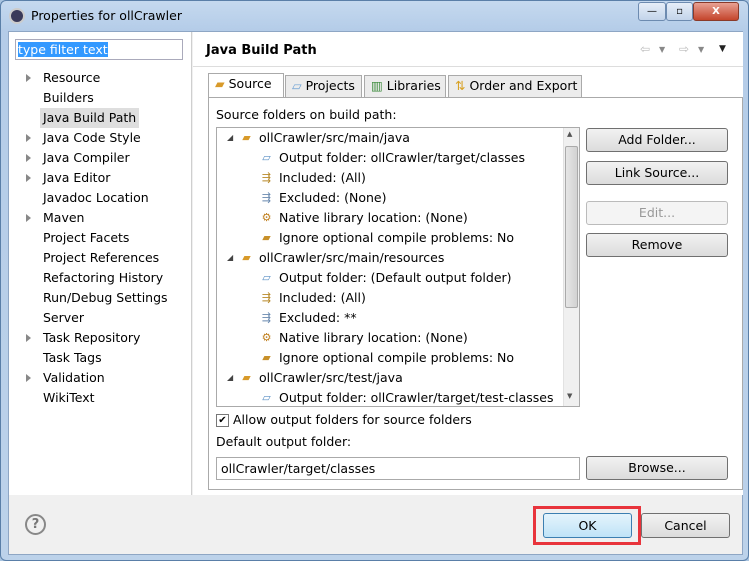 The image size is (749, 561). I want to click on filter-input: type filter text, so click(99, 49).